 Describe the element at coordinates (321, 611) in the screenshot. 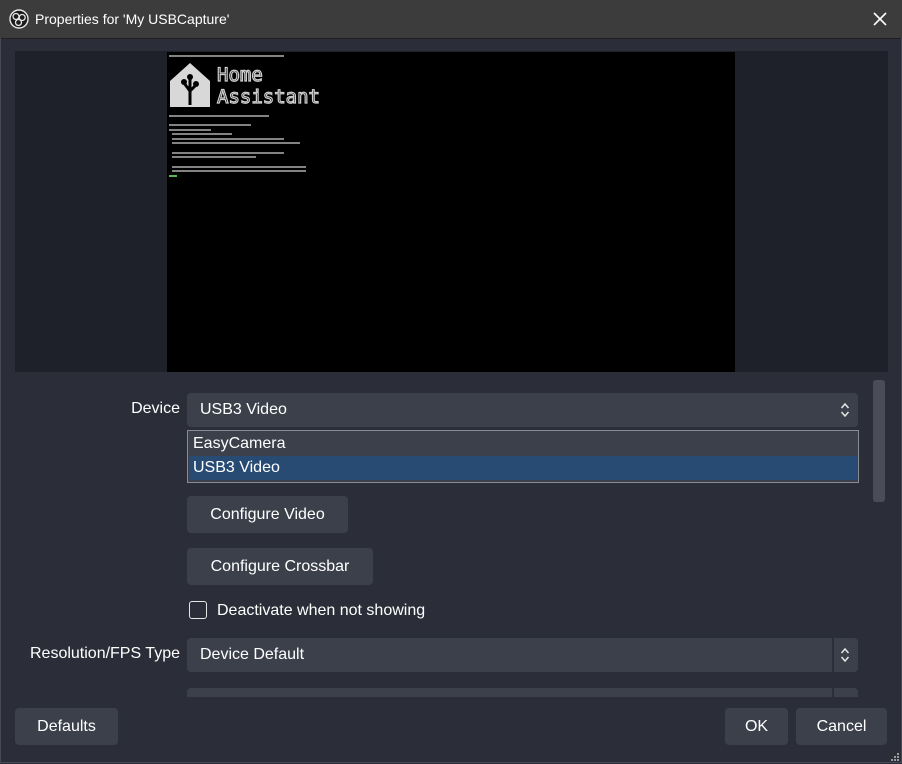

I see `deactivate-label: Deactivate when not showing` at that location.